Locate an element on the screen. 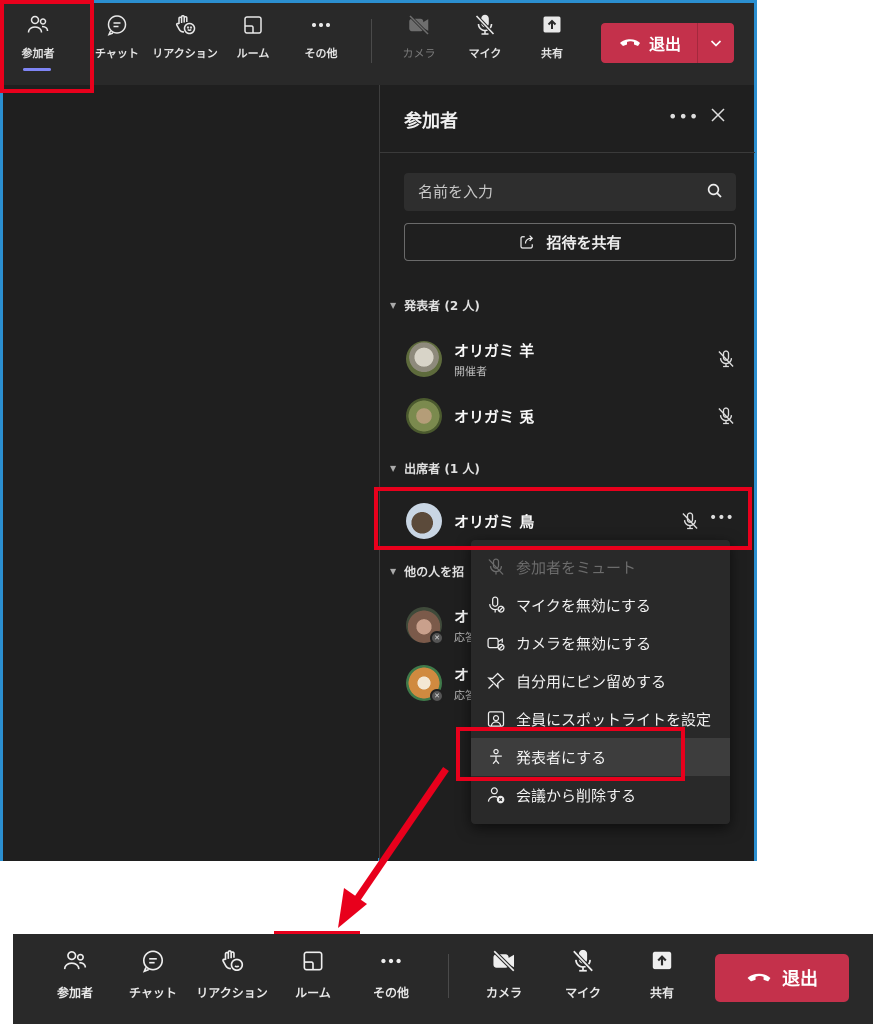 The image size is (873, 1024). toolbar-divider is located at coordinates (448, 976).